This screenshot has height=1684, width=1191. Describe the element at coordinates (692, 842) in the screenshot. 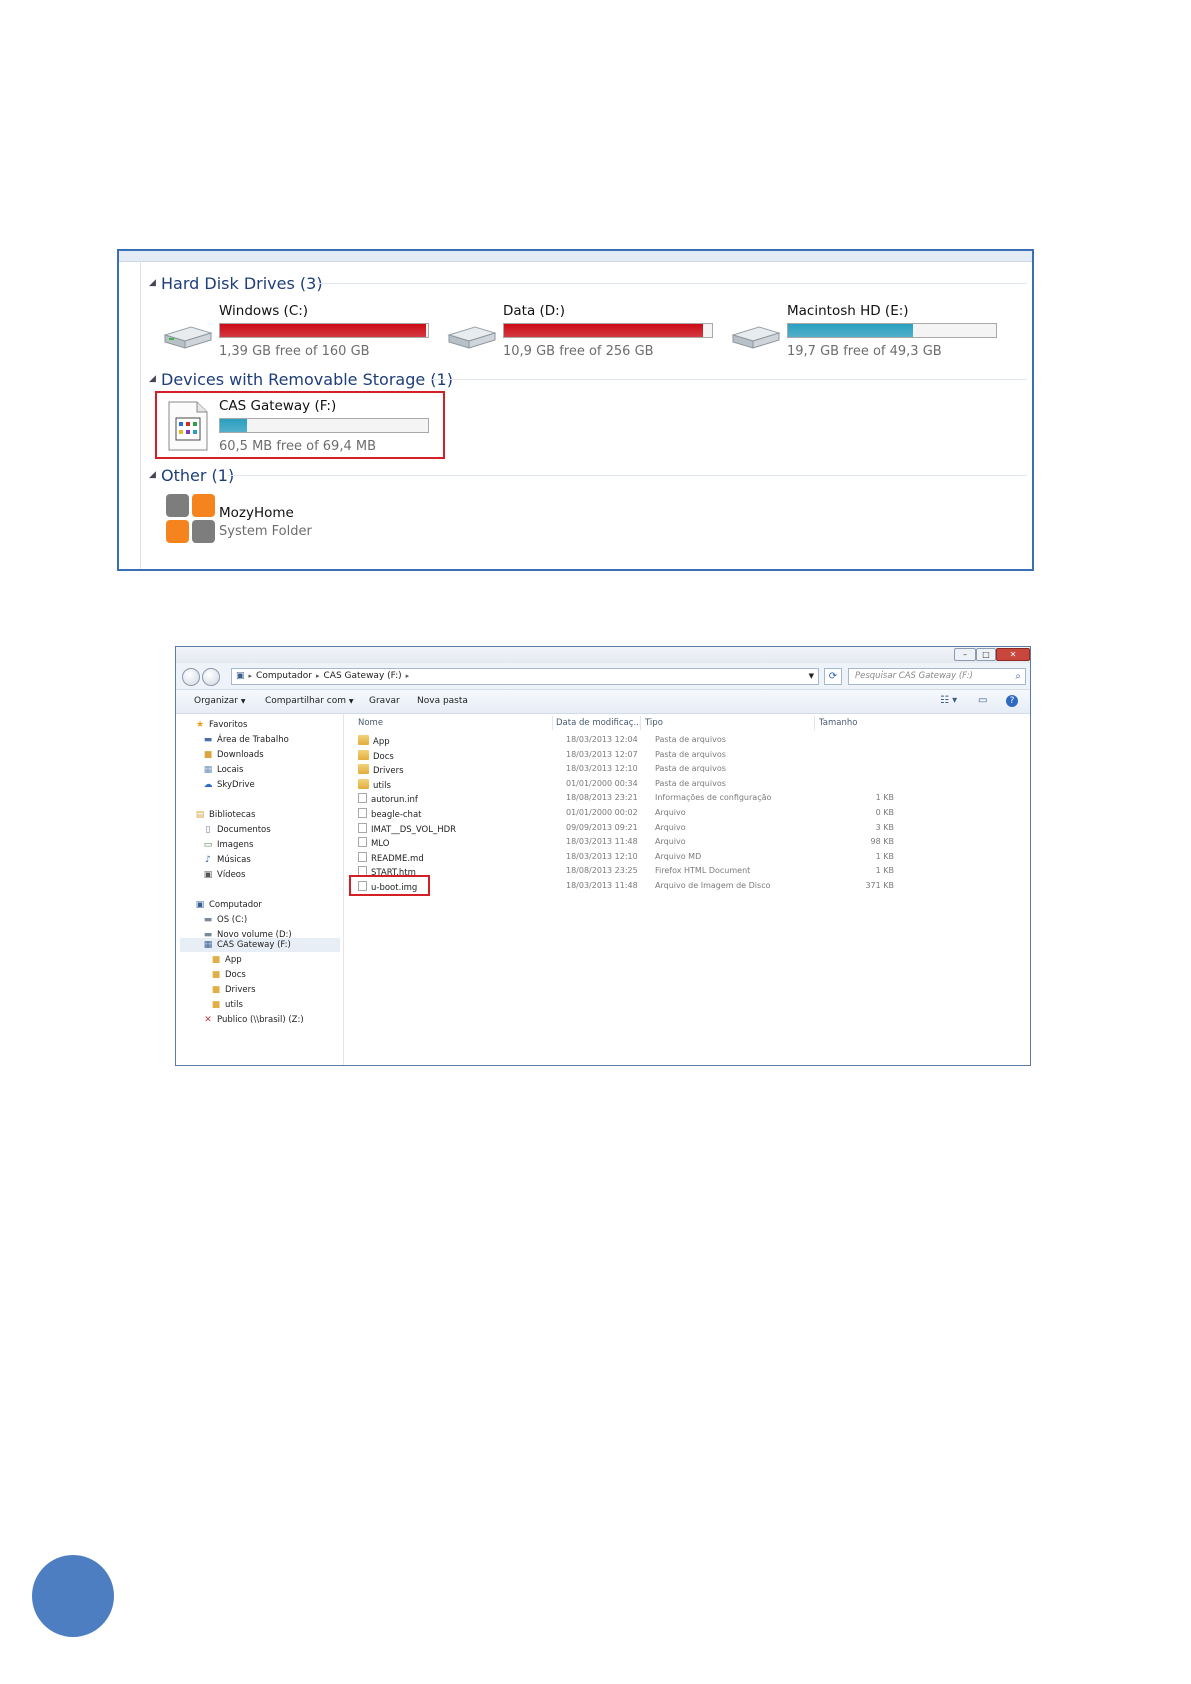

I see `file-row: MLO 18/03/2013 11:48 Arquivo 98 KB` at that location.